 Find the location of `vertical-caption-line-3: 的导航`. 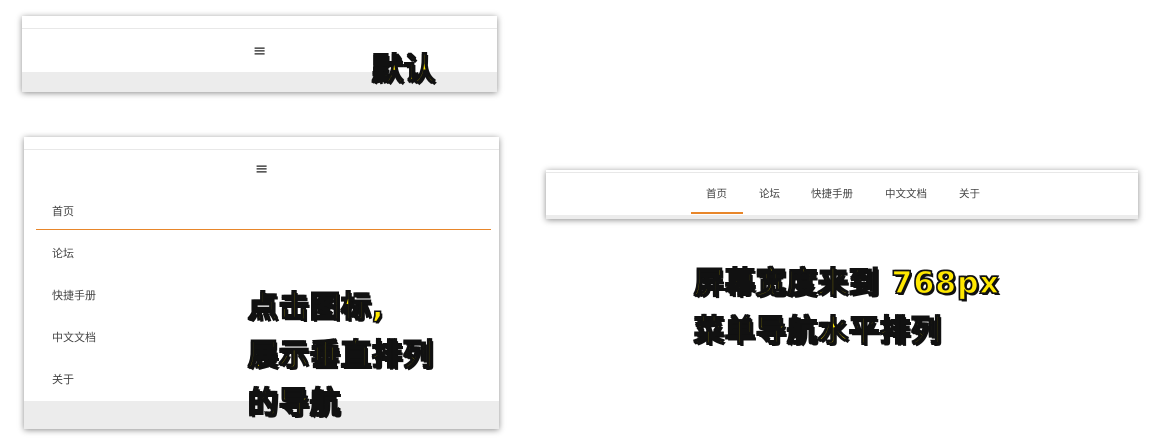

vertical-caption-line-3: 的导航 is located at coordinates (294, 403).